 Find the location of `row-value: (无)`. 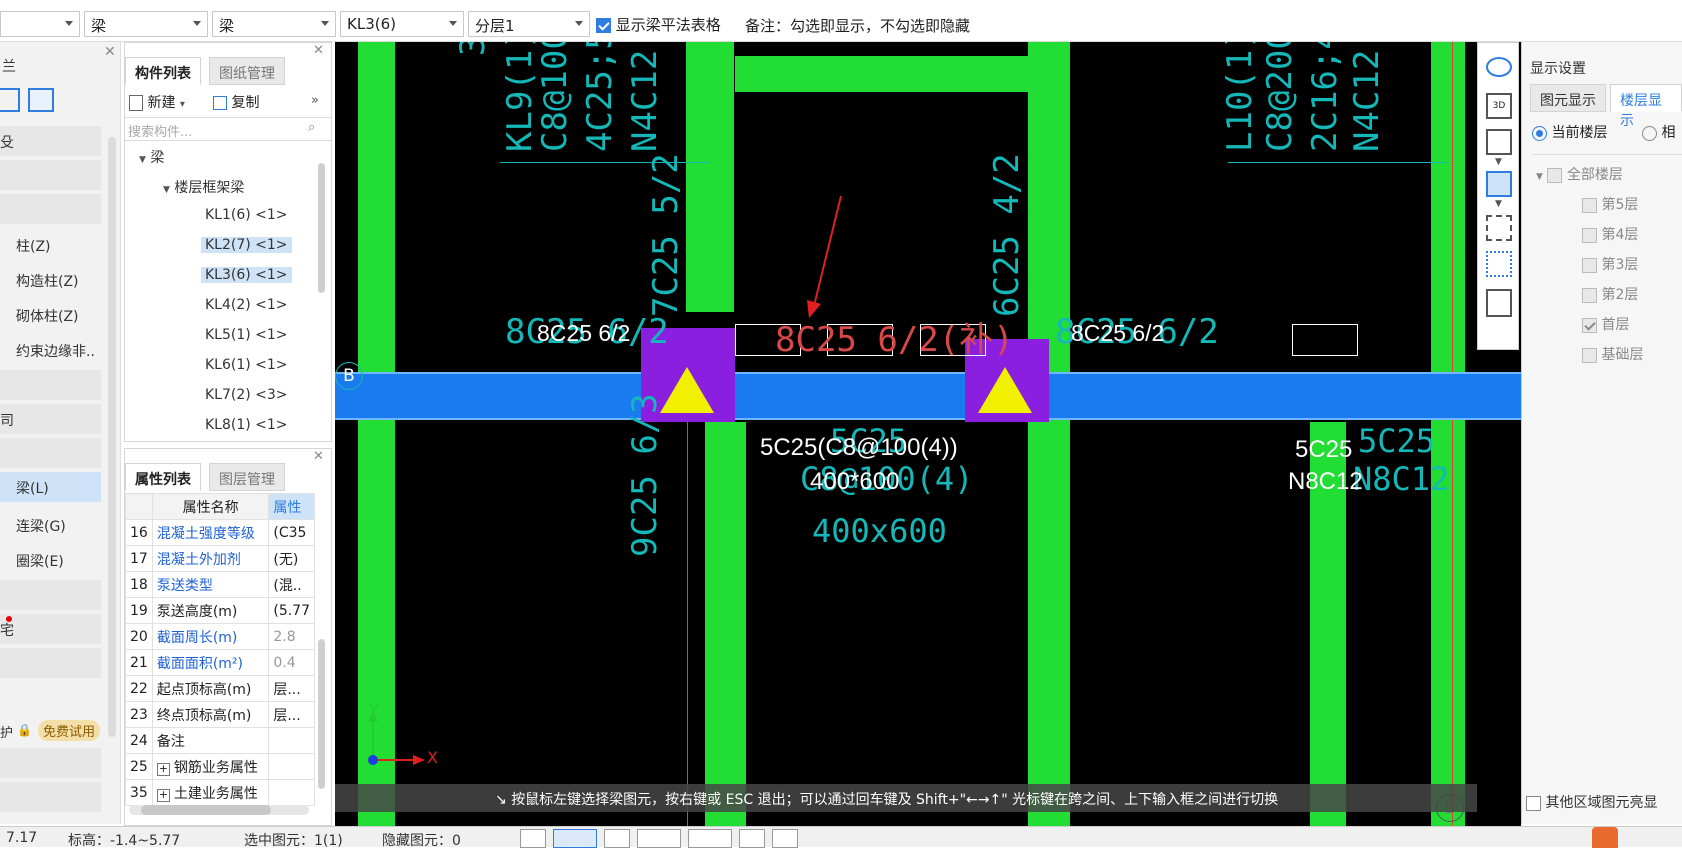

row-value: (无) is located at coordinates (291, 558).